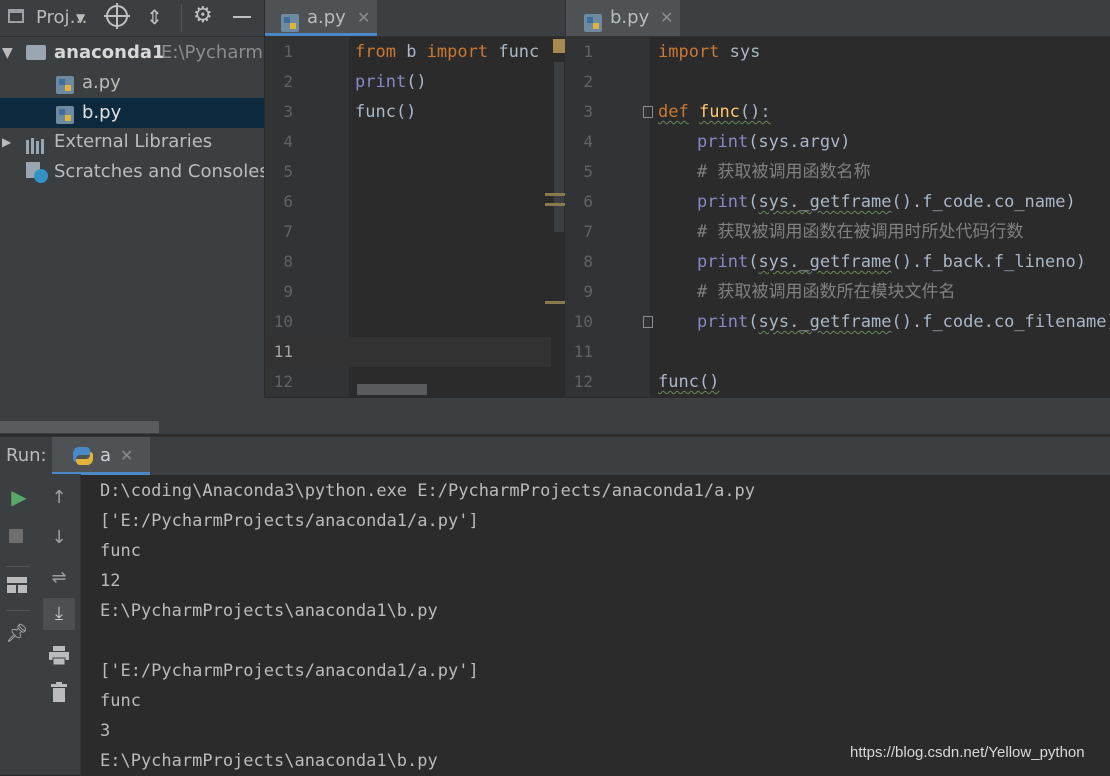 This screenshot has width=1110, height=776. Describe the element at coordinates (288, 261) in the screenshot. I see `left-line-number: 8` at that location.